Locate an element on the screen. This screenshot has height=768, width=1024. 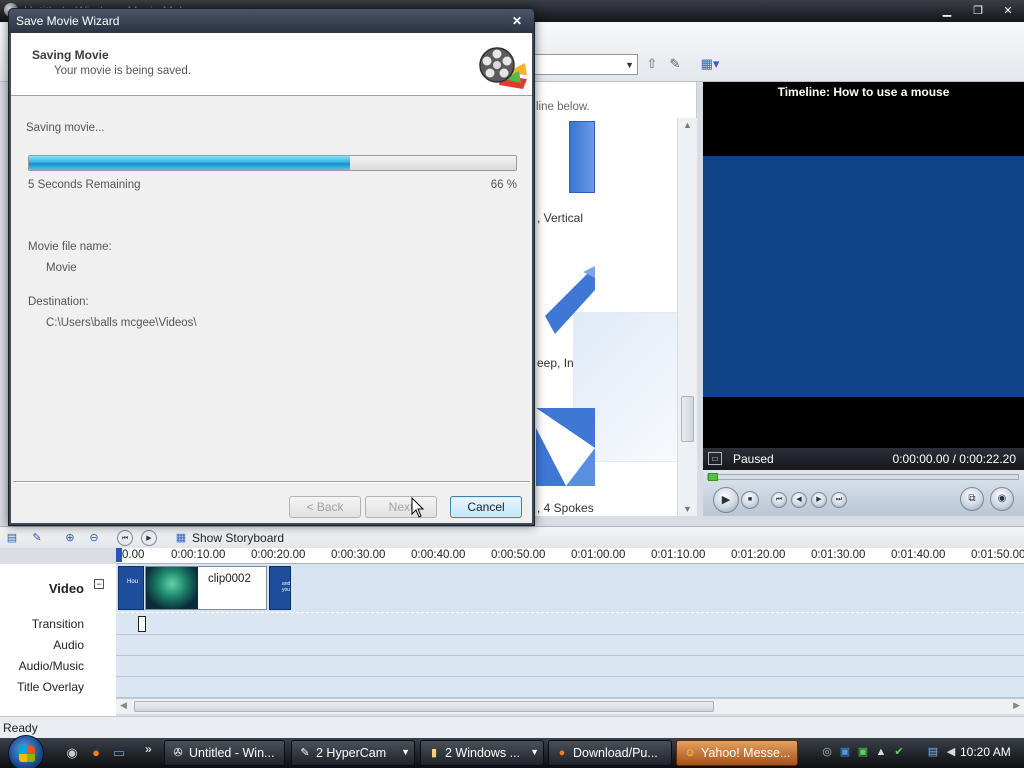
title-clip: and you is located at coordinates (280, 588).